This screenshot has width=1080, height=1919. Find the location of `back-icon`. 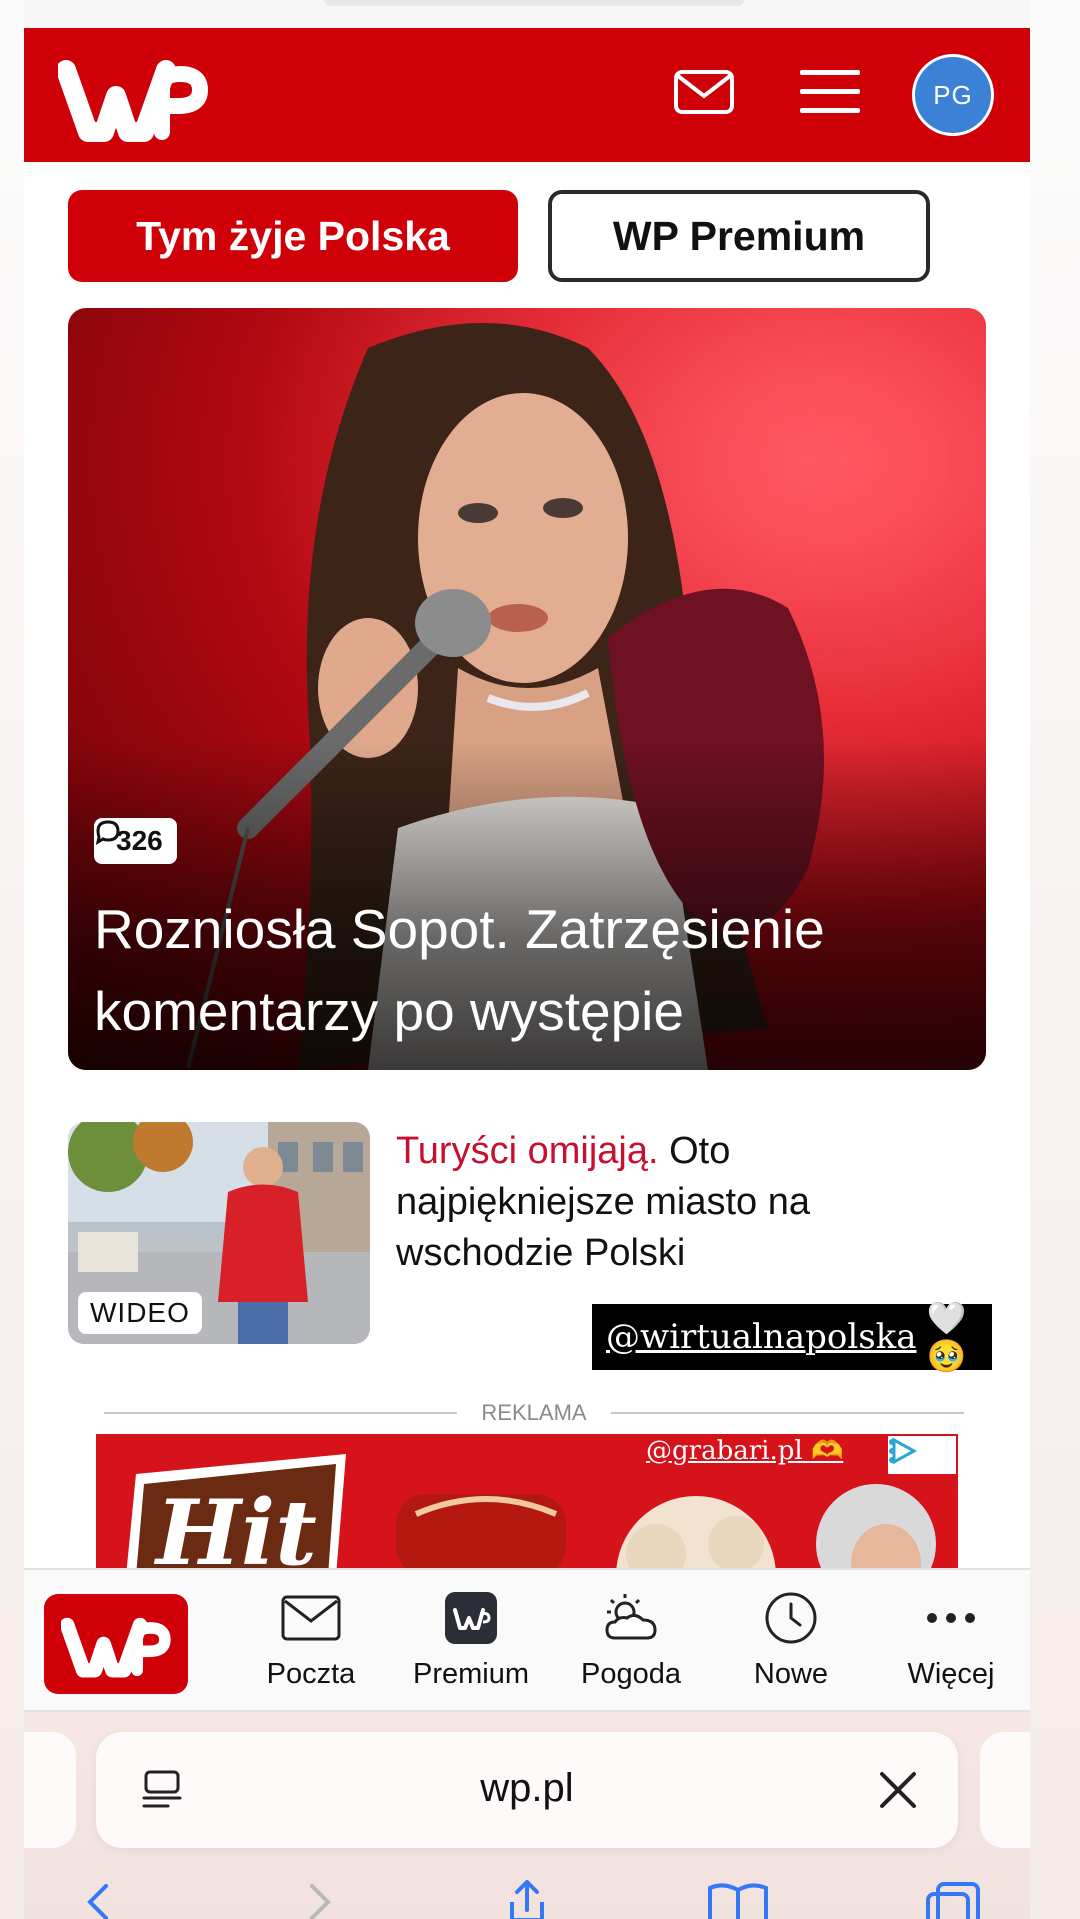

back-icon is located at coordinates (97, 1899).